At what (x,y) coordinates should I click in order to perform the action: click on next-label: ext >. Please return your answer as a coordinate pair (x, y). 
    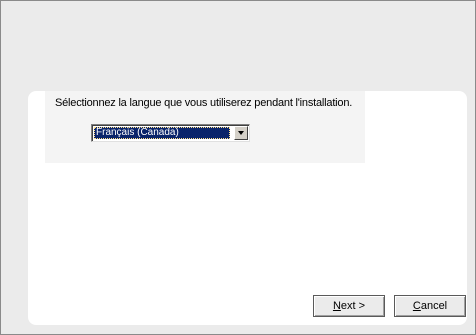
    Looking at the image, I should click on (353, 306).